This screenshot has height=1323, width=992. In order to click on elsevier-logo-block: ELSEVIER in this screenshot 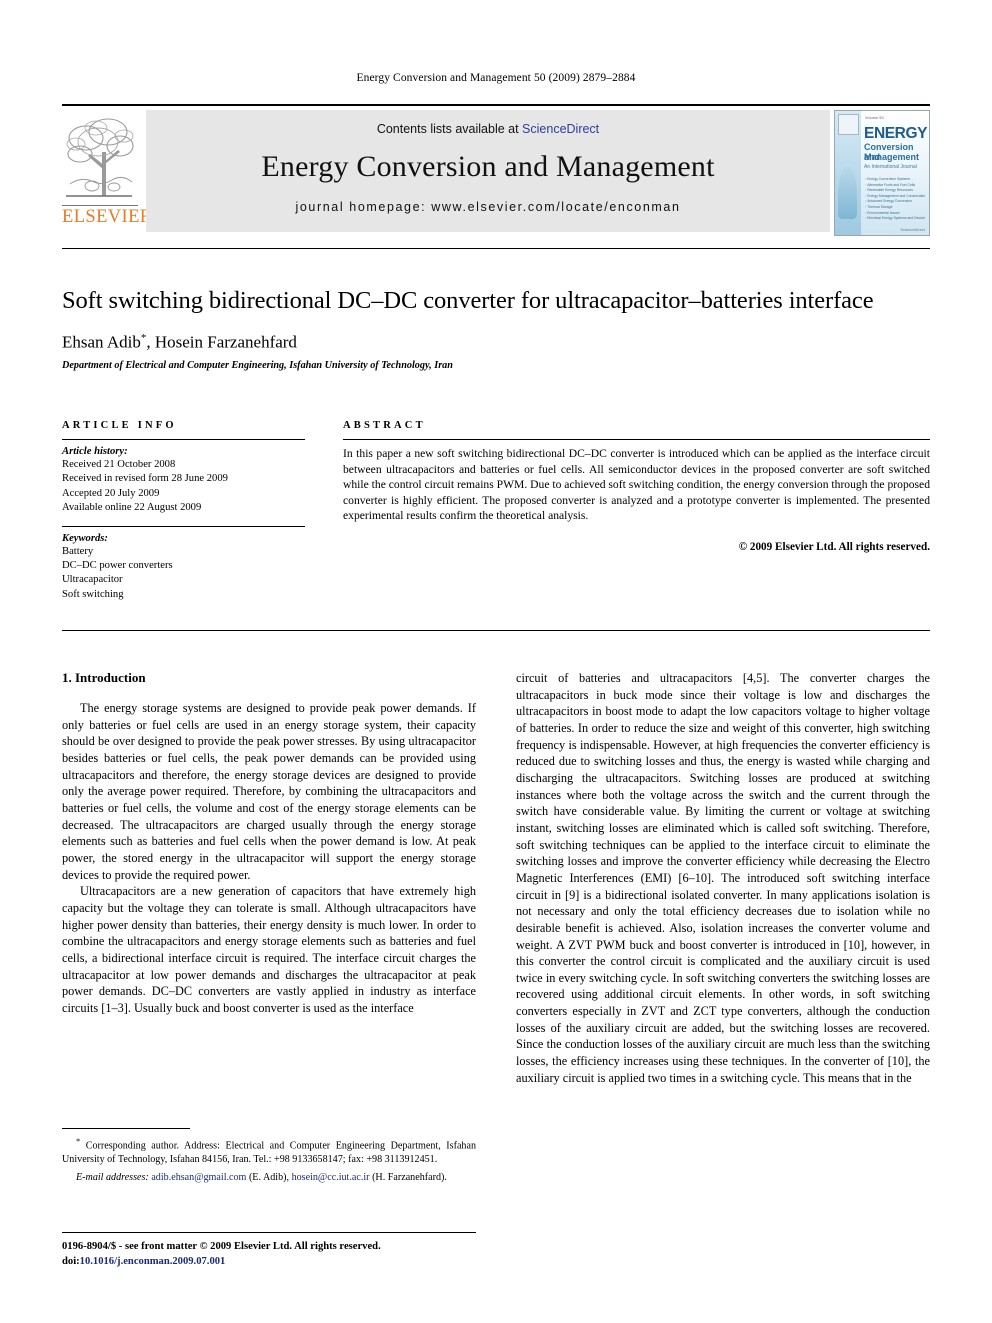, I will do `click(107, 168)`.